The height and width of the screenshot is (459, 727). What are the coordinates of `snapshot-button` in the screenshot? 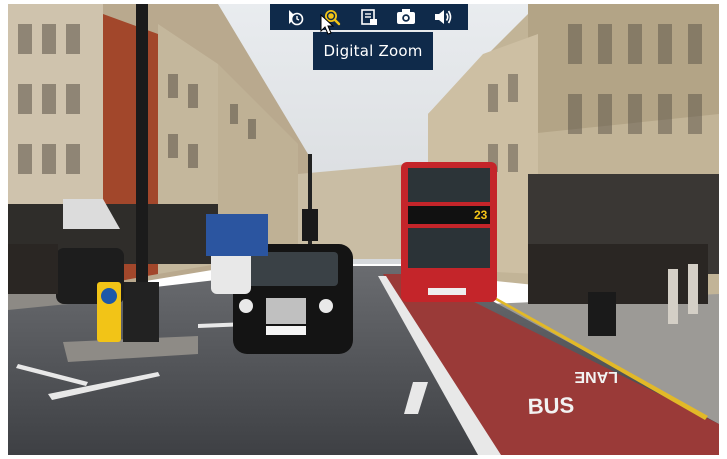 It's located at (406, 17).